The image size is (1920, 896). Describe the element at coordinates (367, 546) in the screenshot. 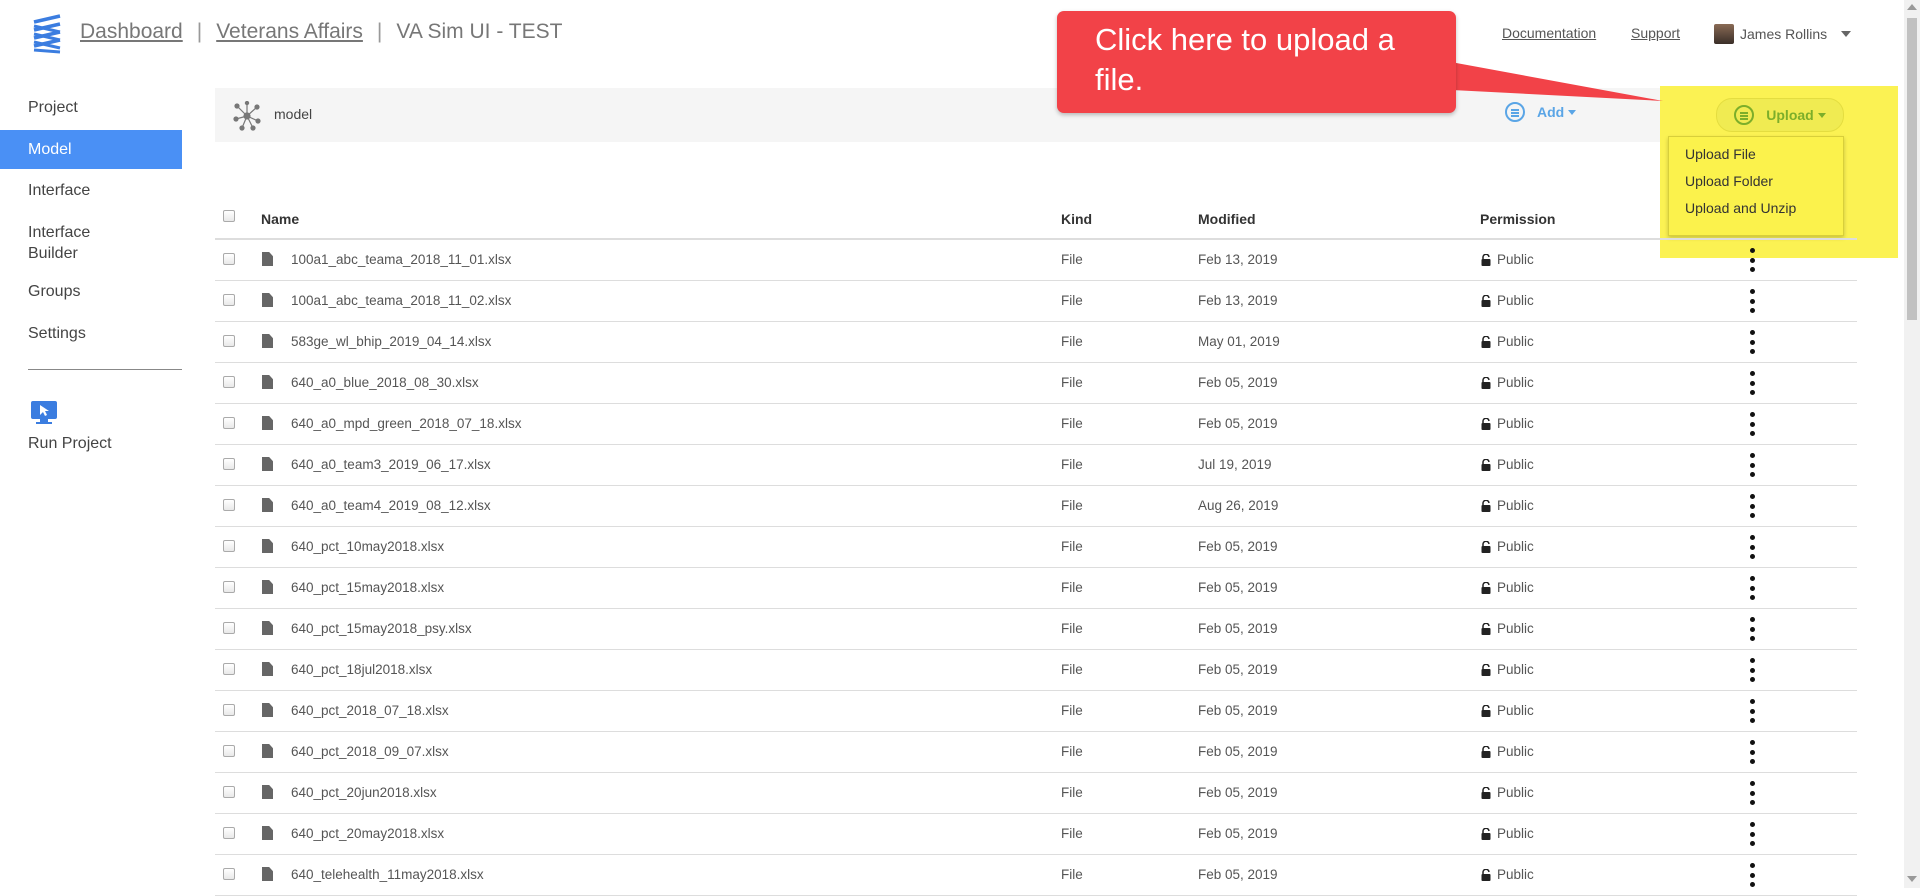

I see `file-name: 640_pct_10may2018.xlsx` at that location.